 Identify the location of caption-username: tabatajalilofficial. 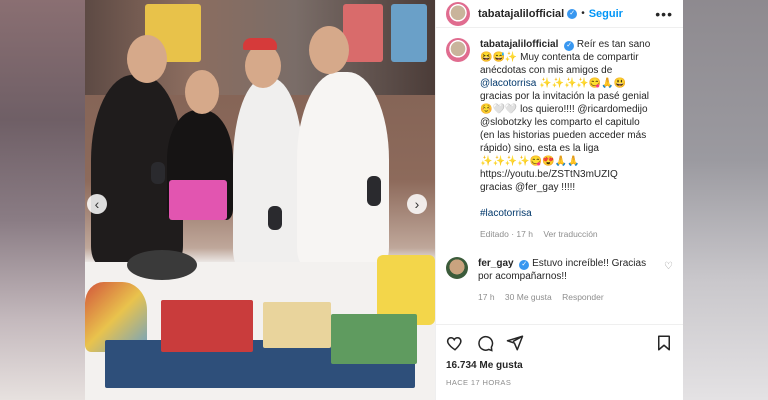
(519, 44).